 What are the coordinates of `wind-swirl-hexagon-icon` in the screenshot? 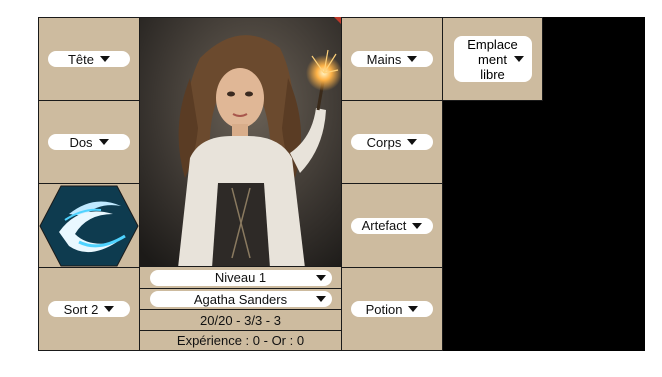 It's located at (89, 225).